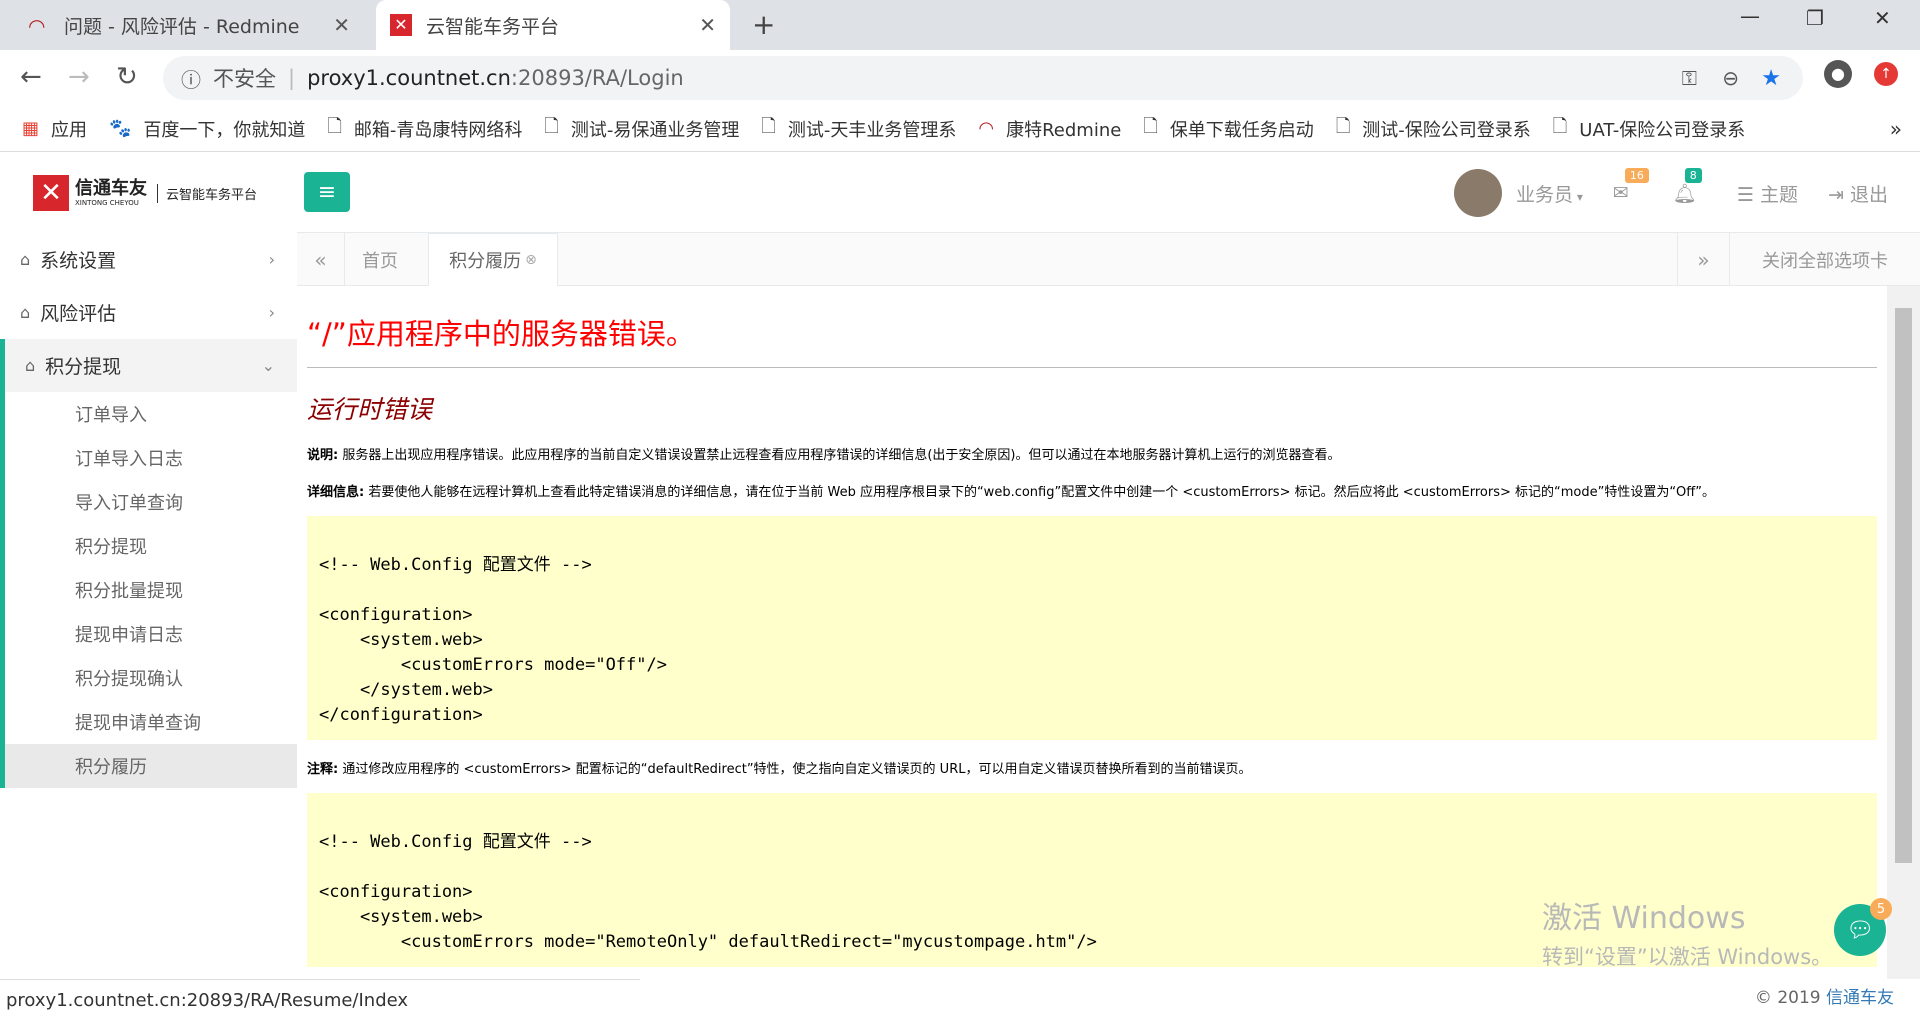 This screenshot has width=1920, height=1020. What do you see at coordinates (1689, 78) in the screenshot?
I see `key-icon: ⚿` at bounding box center [1689, 78].